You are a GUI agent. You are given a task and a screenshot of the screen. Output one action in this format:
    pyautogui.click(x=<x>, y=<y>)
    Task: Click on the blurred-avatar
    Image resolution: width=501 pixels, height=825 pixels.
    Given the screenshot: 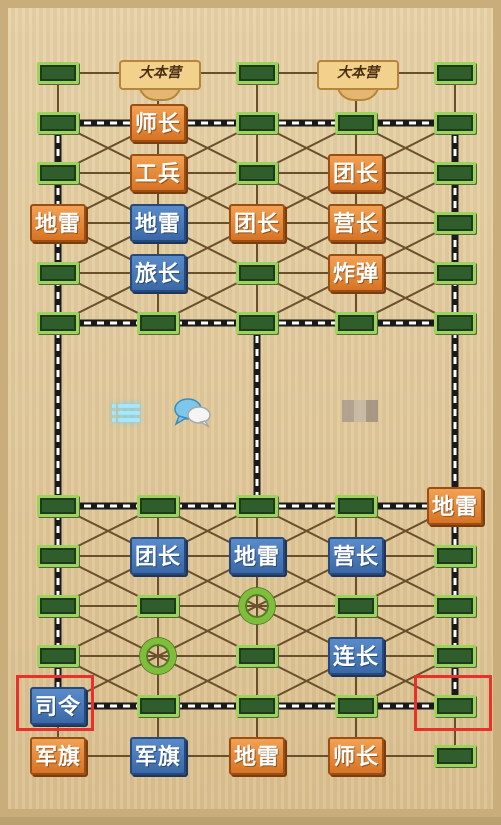 What is the action you would take?
    pyautogui.click(x=360, y=411)
    